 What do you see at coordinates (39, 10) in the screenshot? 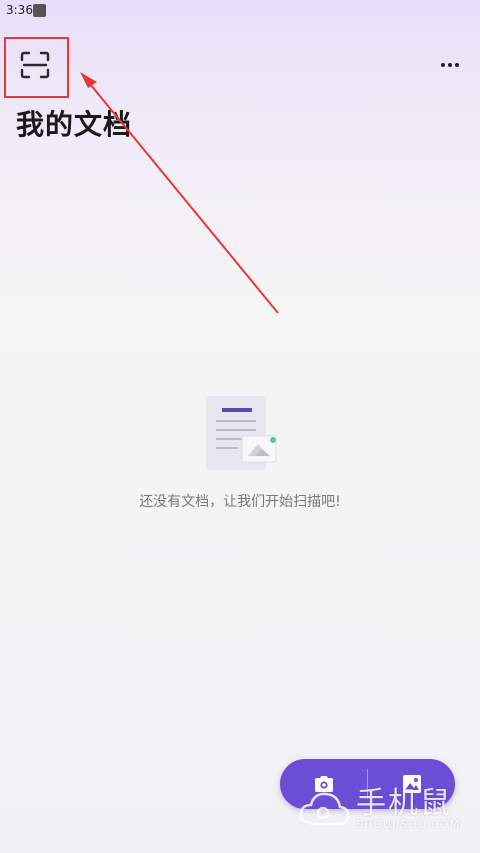
I see `notification-icon` at bounding box center [39, 10].